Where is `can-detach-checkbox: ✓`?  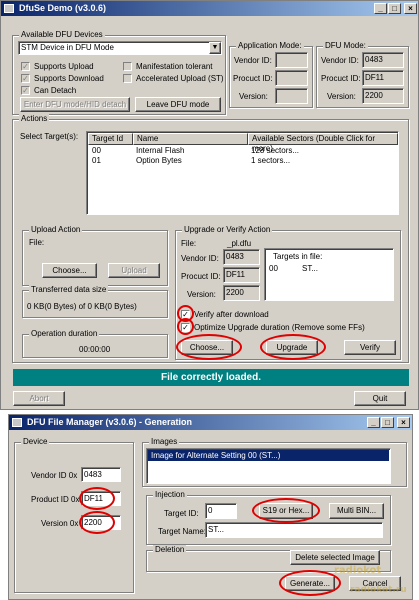 can-detach-checkbox: ✓ is located at coordinates (25, 90).